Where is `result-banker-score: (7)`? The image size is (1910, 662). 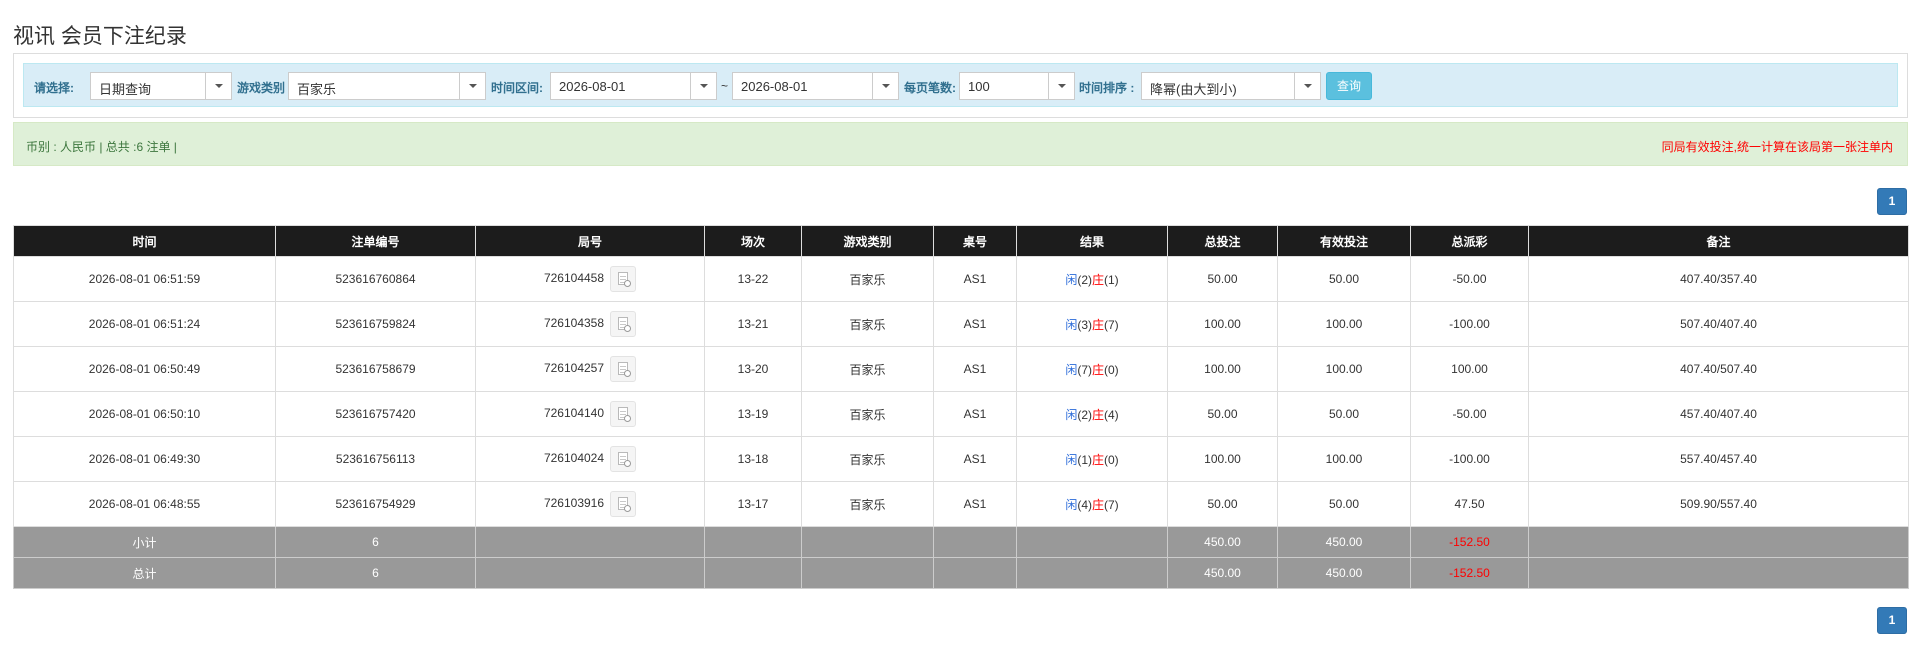 result-banker-score: (7) is located at coordinates (1111, 324).